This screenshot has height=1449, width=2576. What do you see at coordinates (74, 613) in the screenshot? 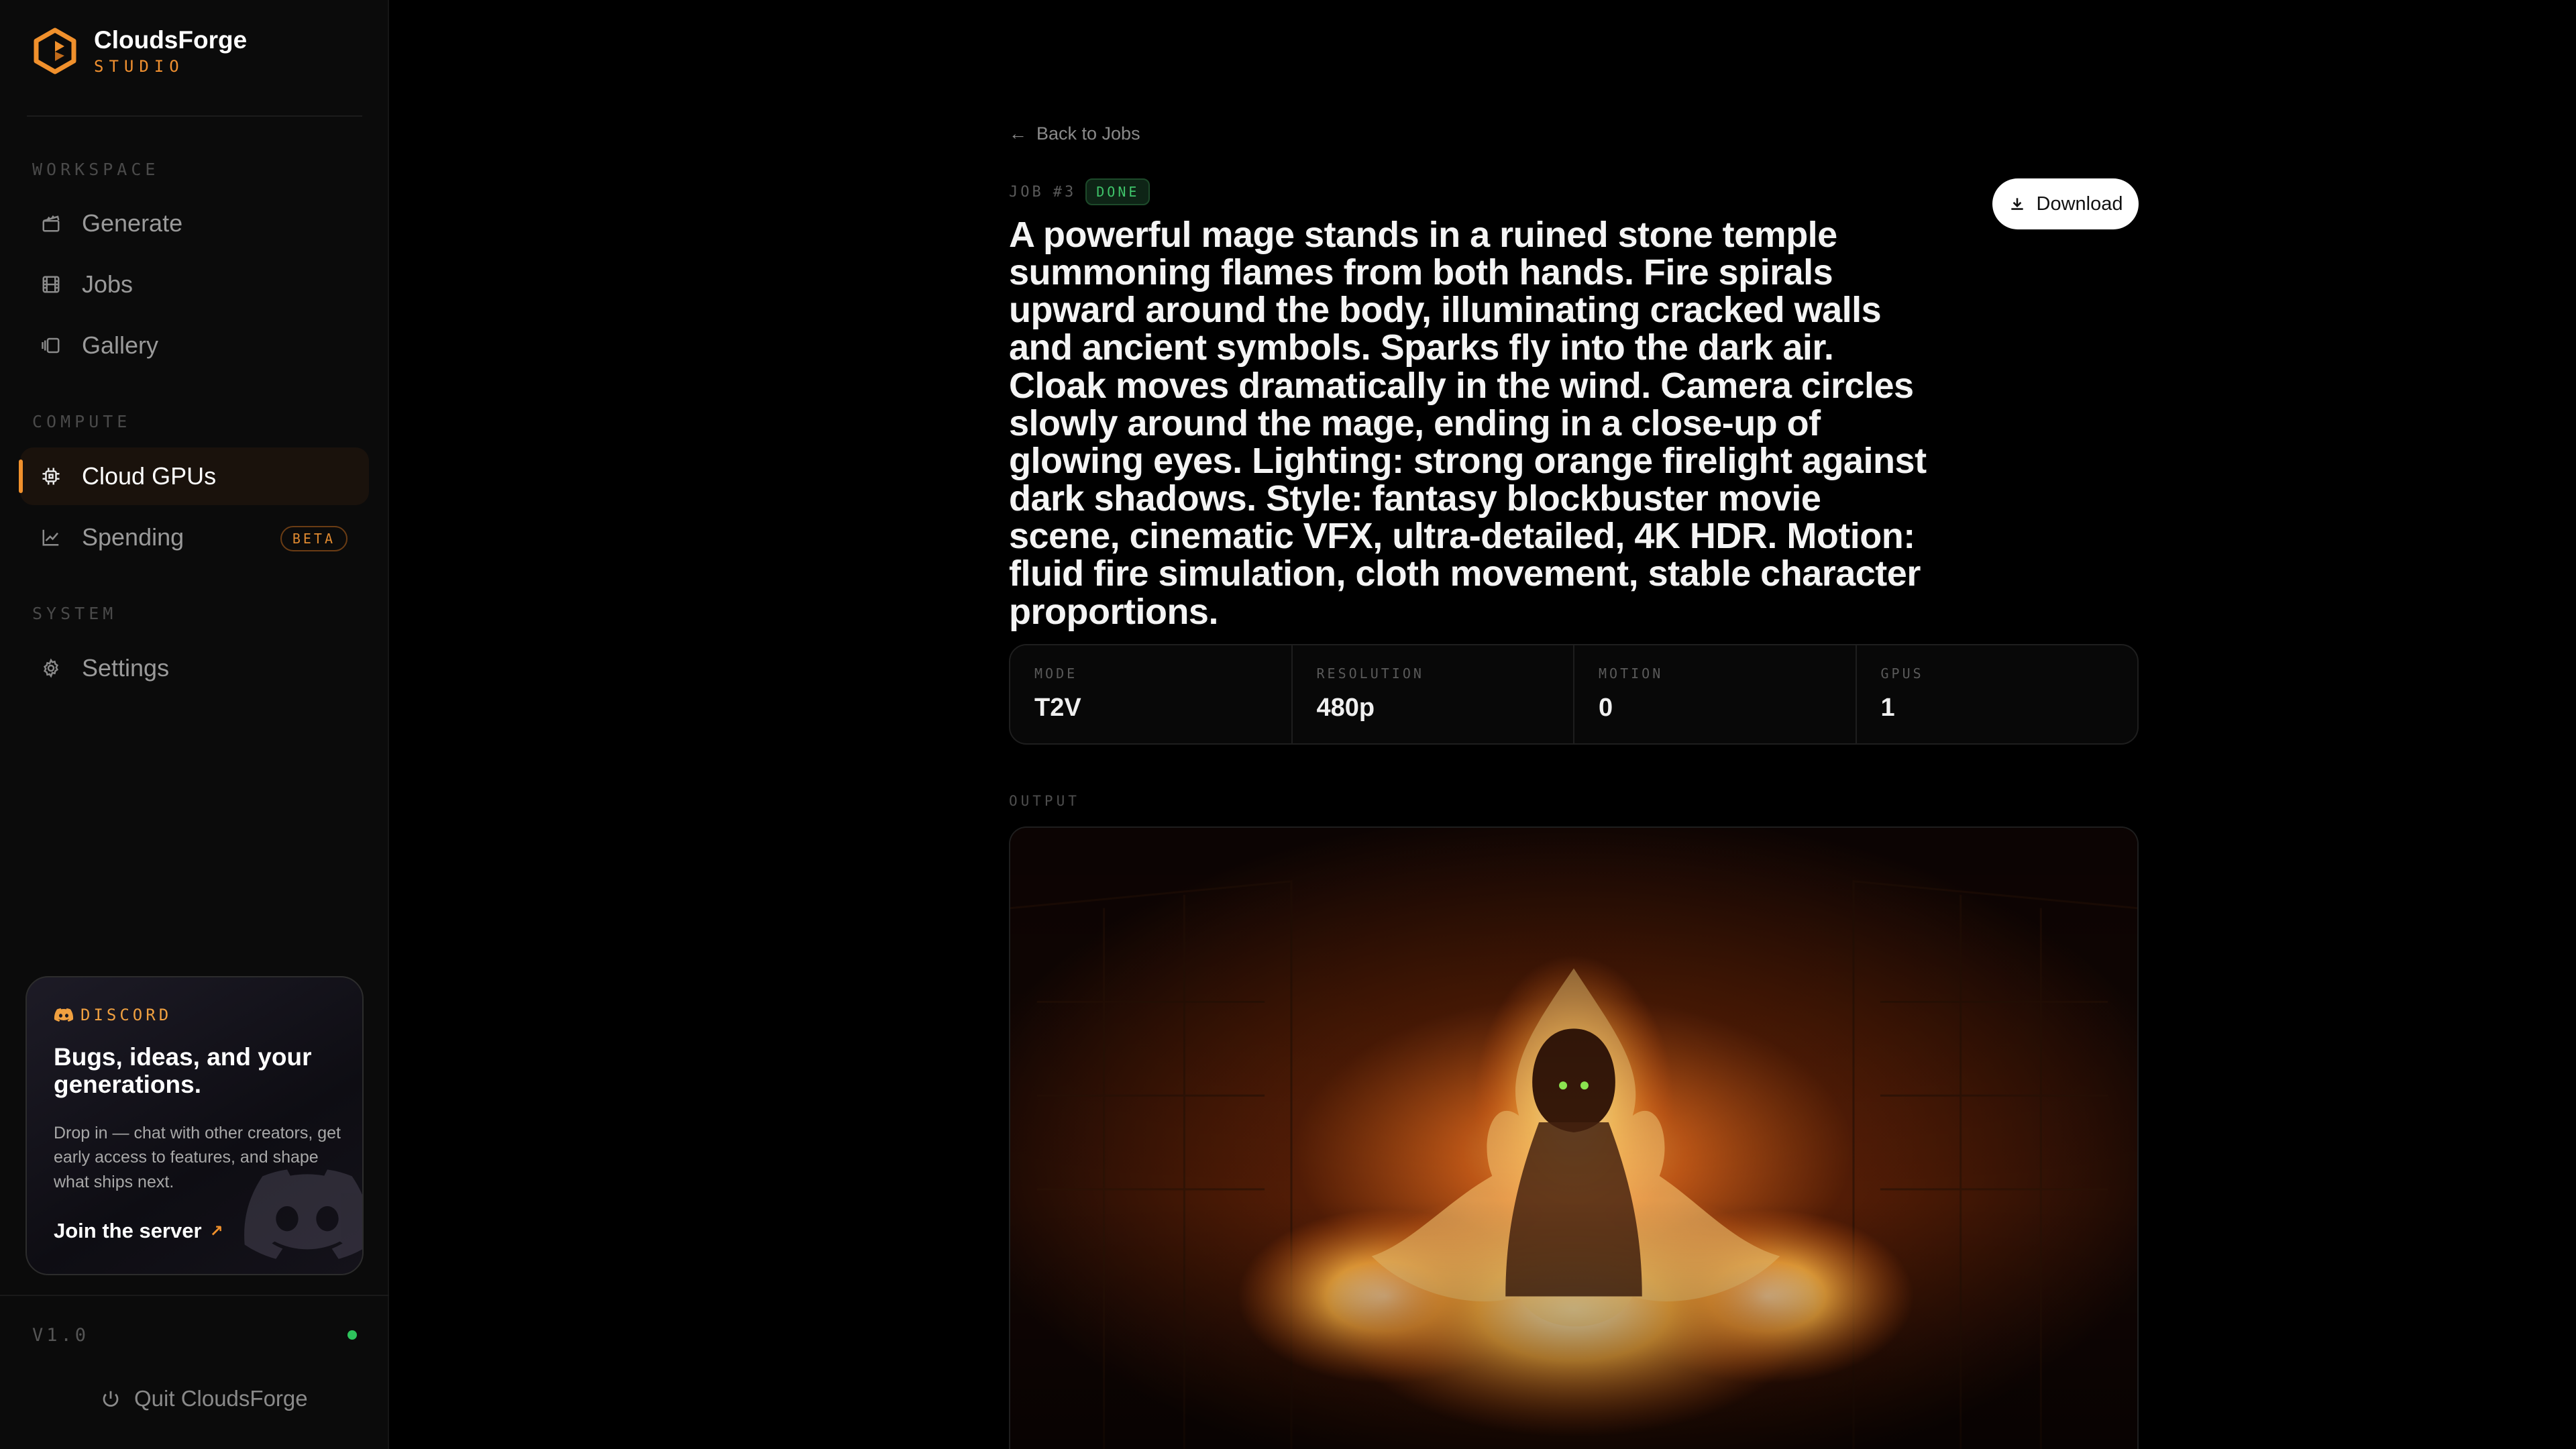
I see `section-label-system: SYSTEM` at bounding box center [74, 613].